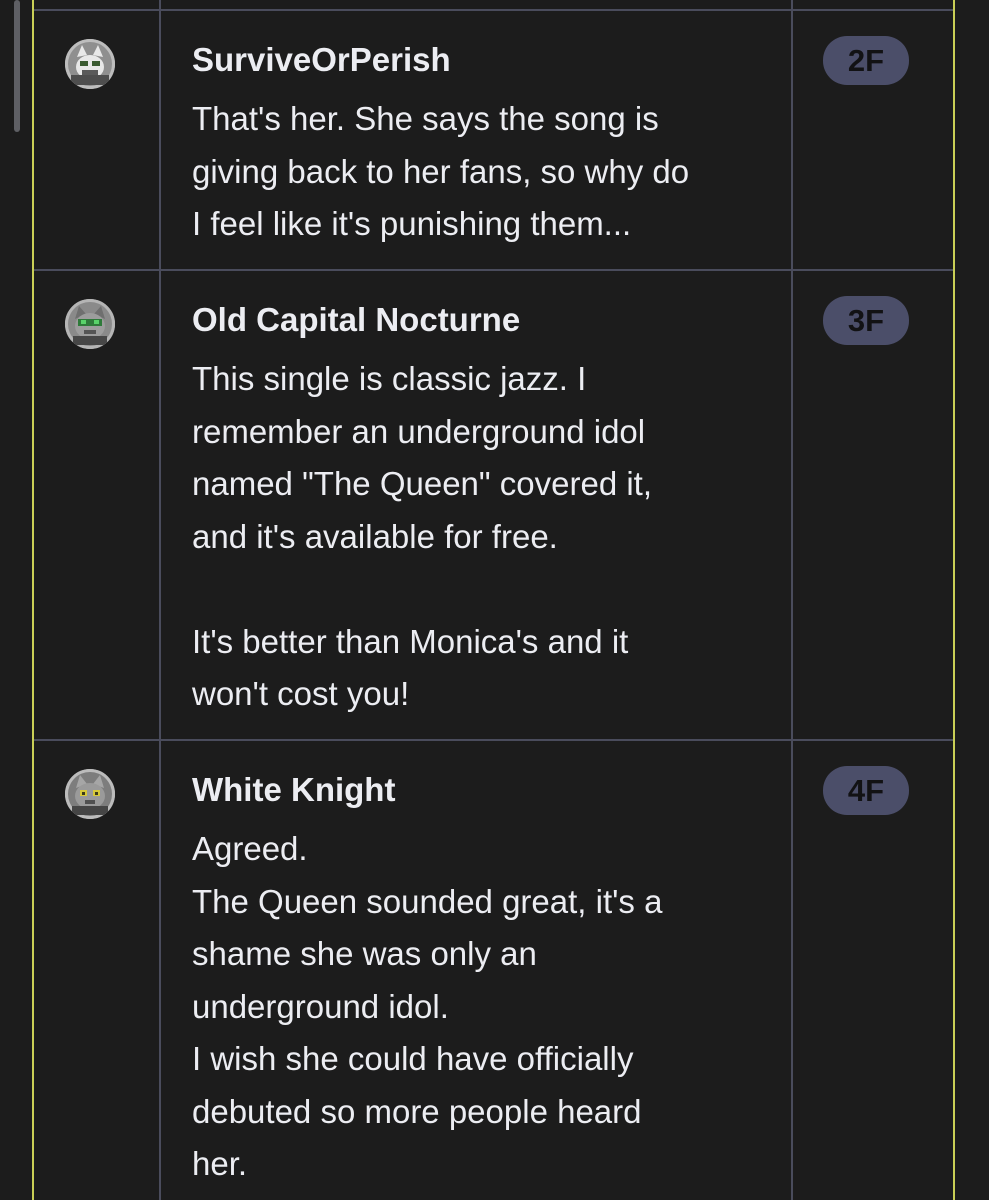 This screenshot has height=1200, width=989. What do you see at coordinates (866, 790) in the screenshot?
I see `floor-badge: 4F` at bounding box center [866, 790].